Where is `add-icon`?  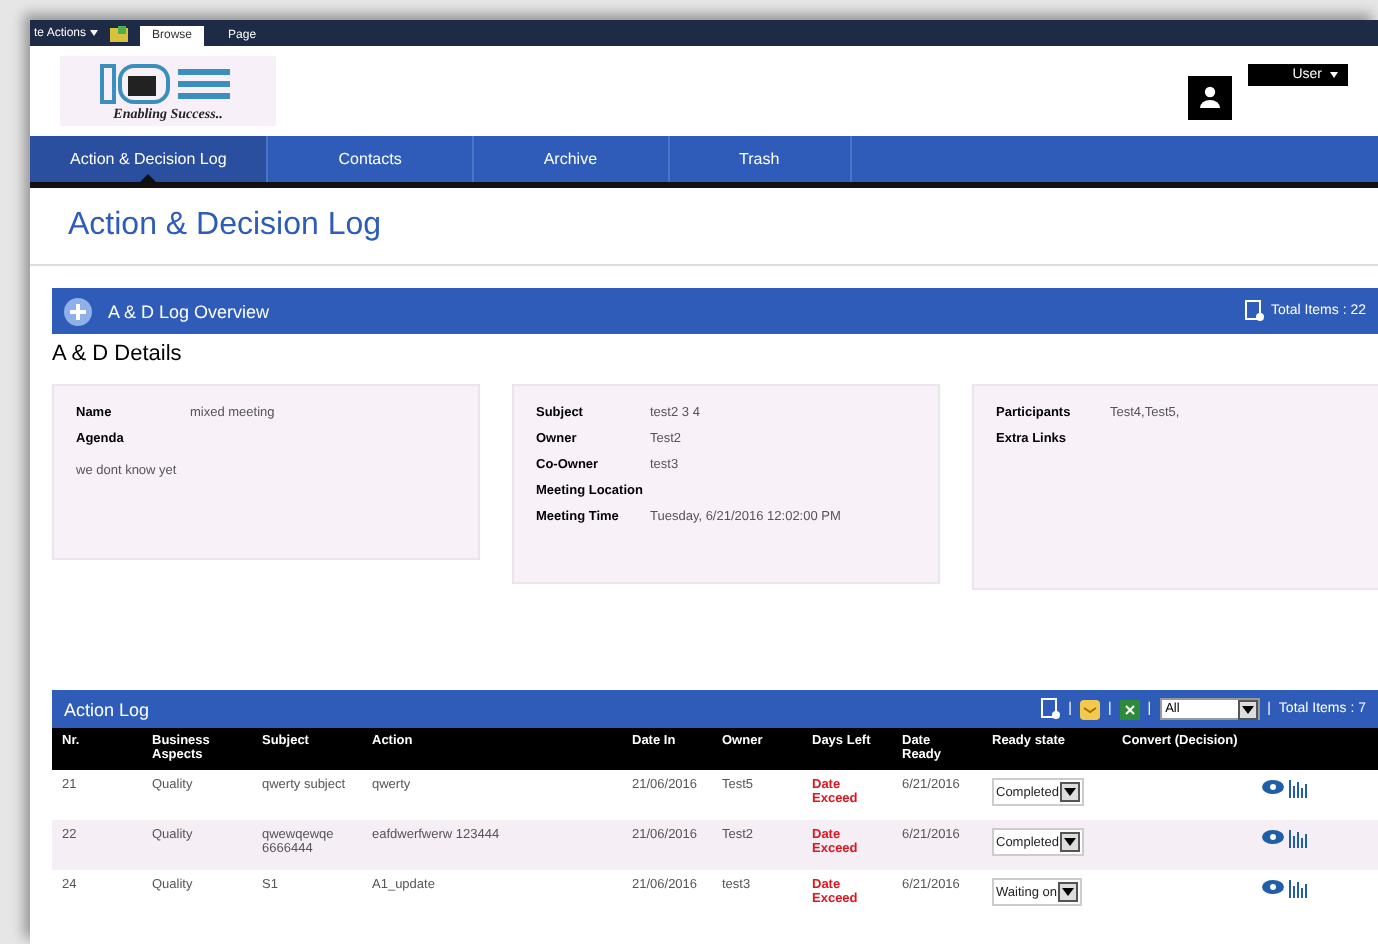
add-icon is located at coordinates (78, 311).